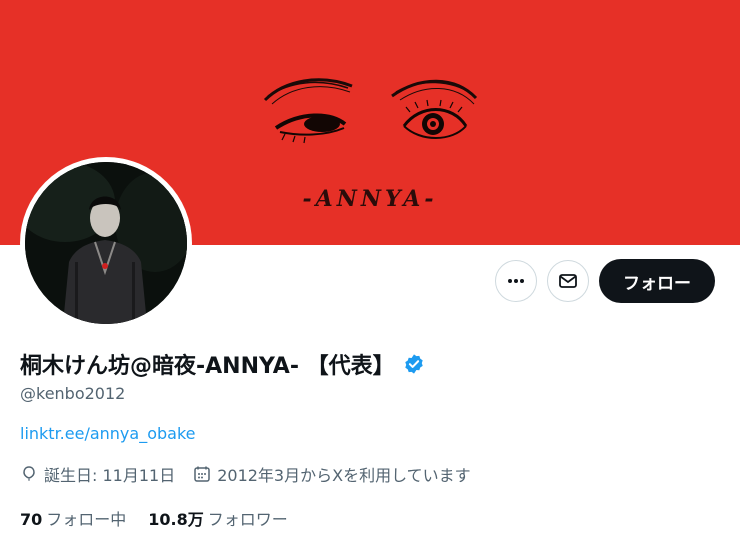 The height and width of the screenshot is (538, 740). I want to click on verified-badge-icon, so click(414, 364).